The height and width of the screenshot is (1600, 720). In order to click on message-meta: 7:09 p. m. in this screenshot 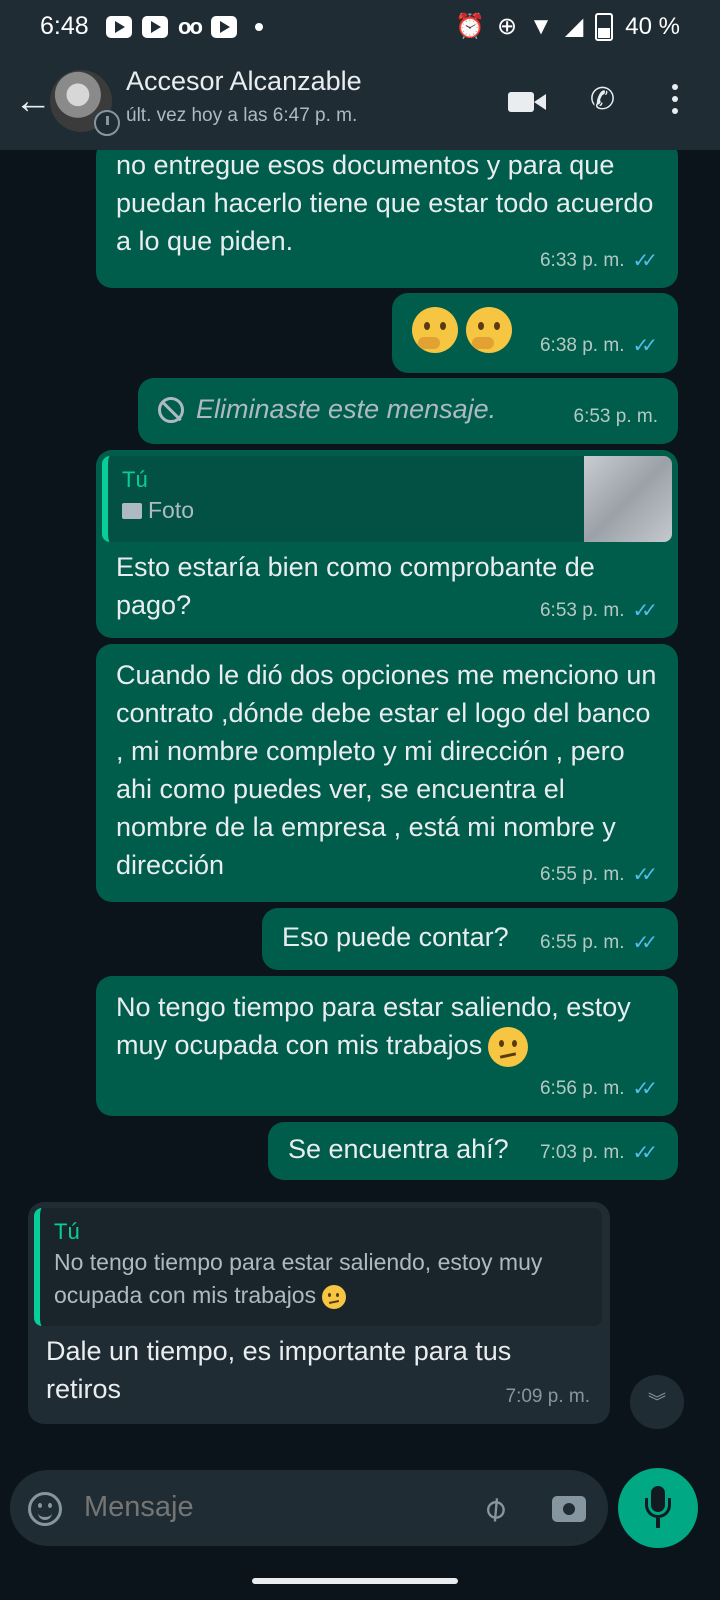, I will do `click(548, 1397)`.